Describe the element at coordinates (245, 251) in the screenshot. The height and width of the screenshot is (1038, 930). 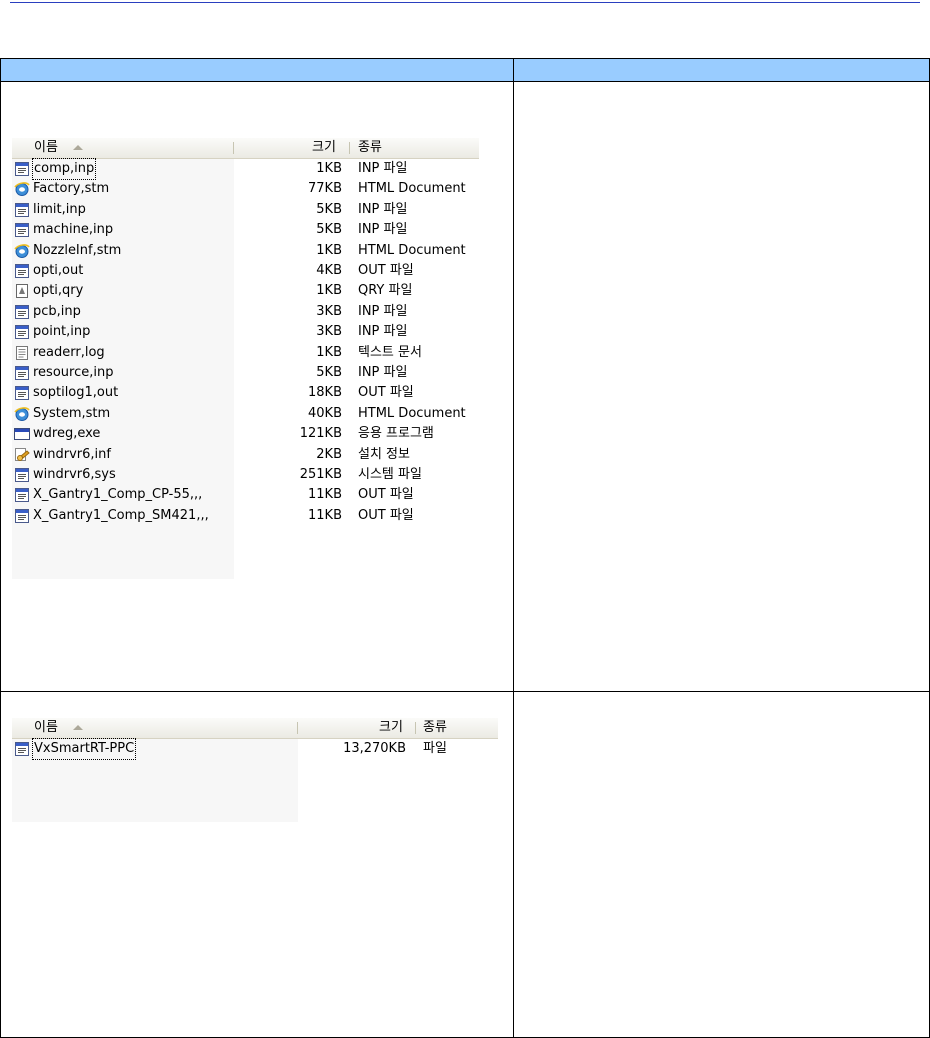
I see `file-row: NozzleInf,stm 1KB HTML Document` at that location.